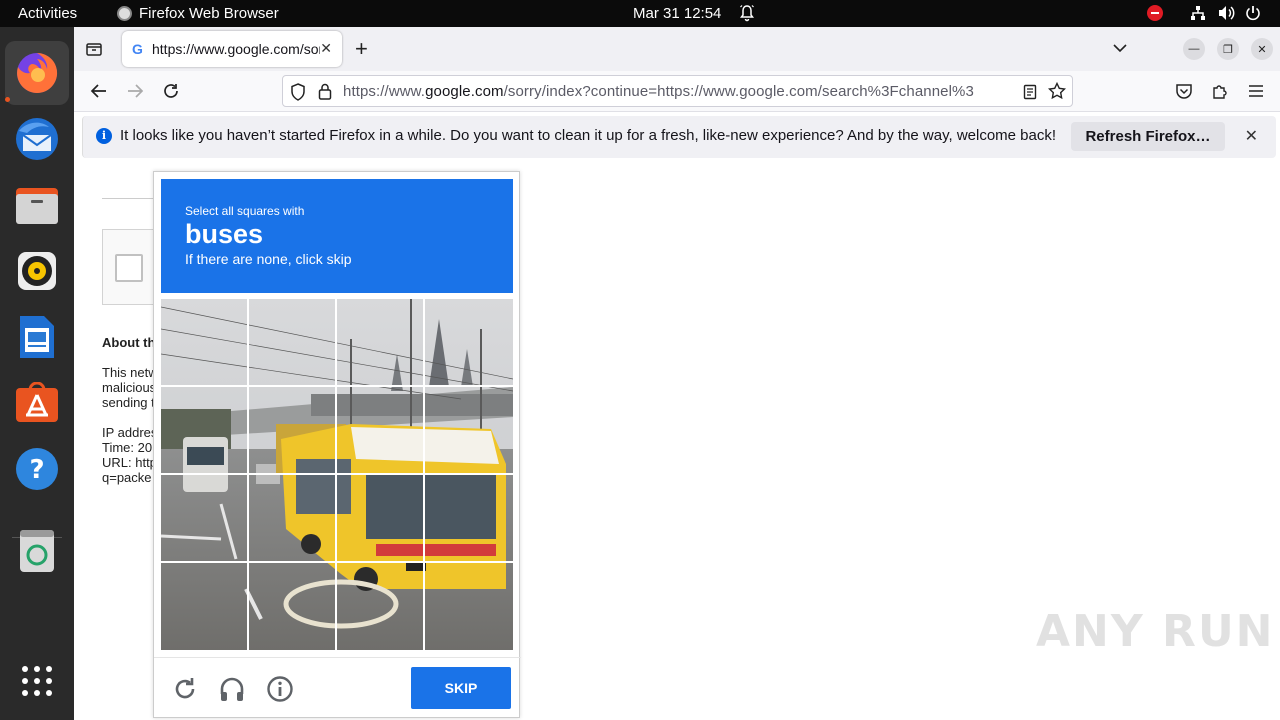  Describe the element at coordinates (171, 91) in the screenshot. I see `reload-icon` at that location.